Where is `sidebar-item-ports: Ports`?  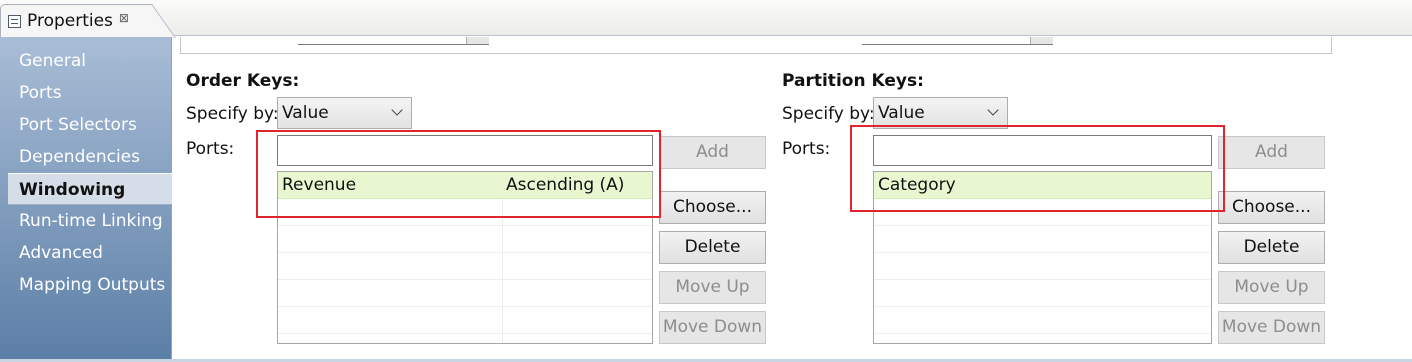 sidebar-item-ports: Ports is located at coordinates (90, 93).